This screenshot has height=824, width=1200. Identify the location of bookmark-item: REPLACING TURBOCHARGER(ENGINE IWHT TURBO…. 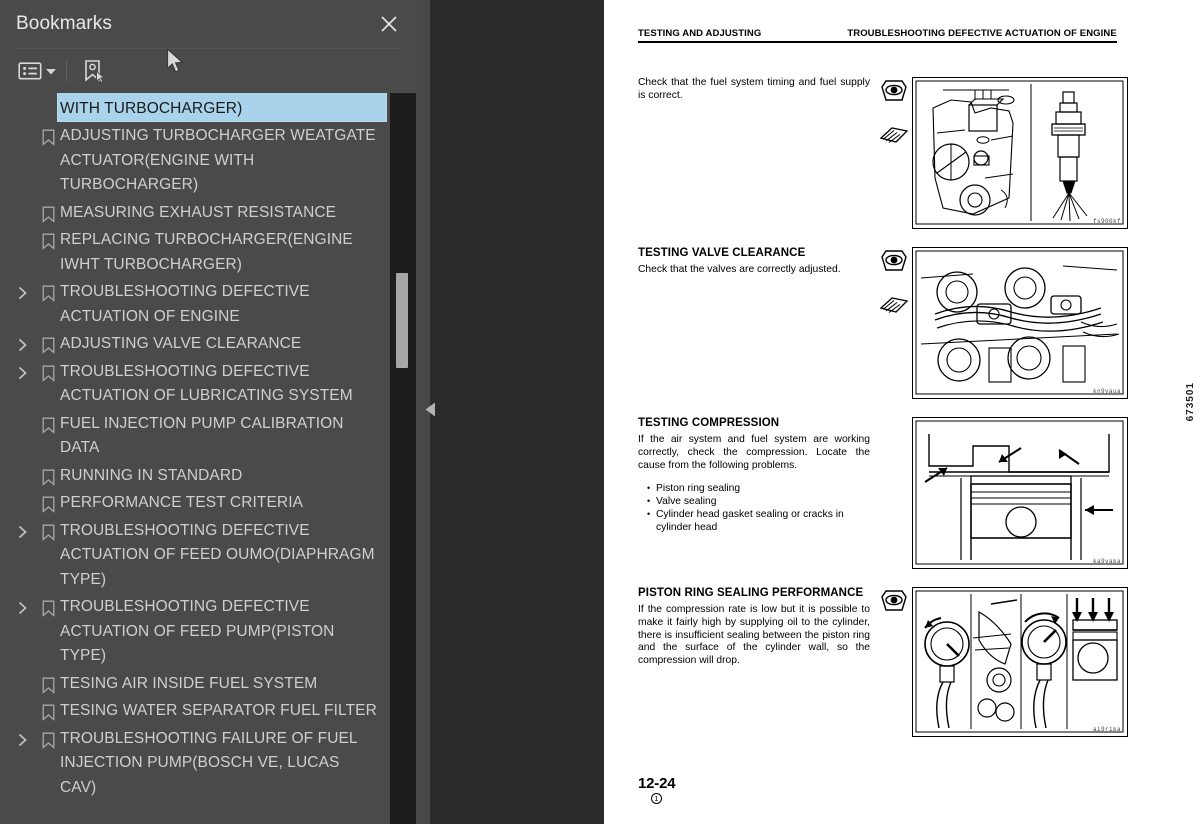
(199, 253).